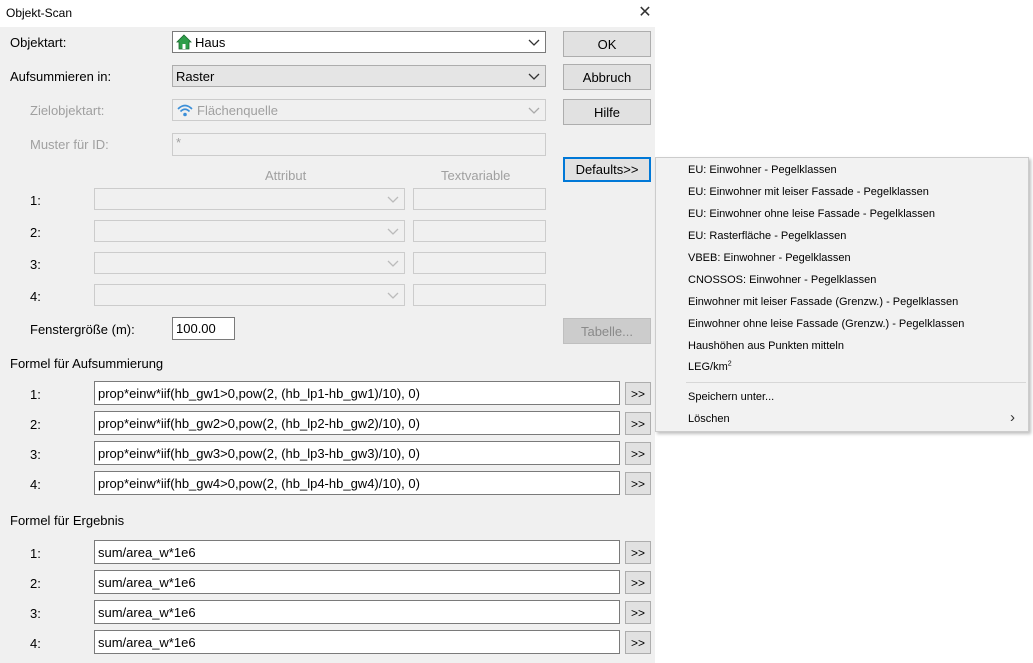  I want to click on defaults-button: Defaults>>, so click(607, 169).